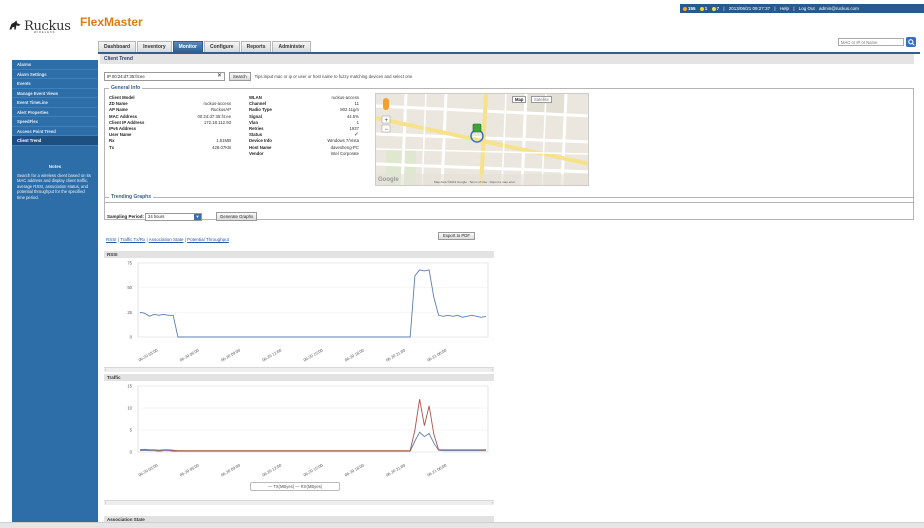 This screenshot has width=924, height=528. I want to click on tx-value: 428.07KB, so click(221, 147).